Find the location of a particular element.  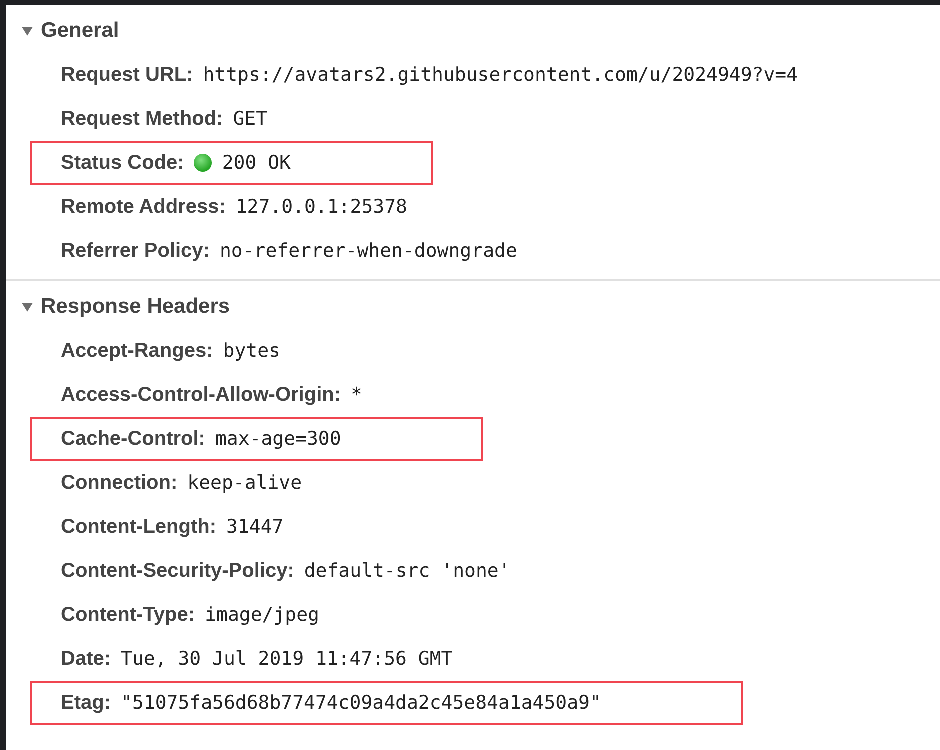

header-value: no-referrer-when-downgrade is located at coordinates (369, 251).